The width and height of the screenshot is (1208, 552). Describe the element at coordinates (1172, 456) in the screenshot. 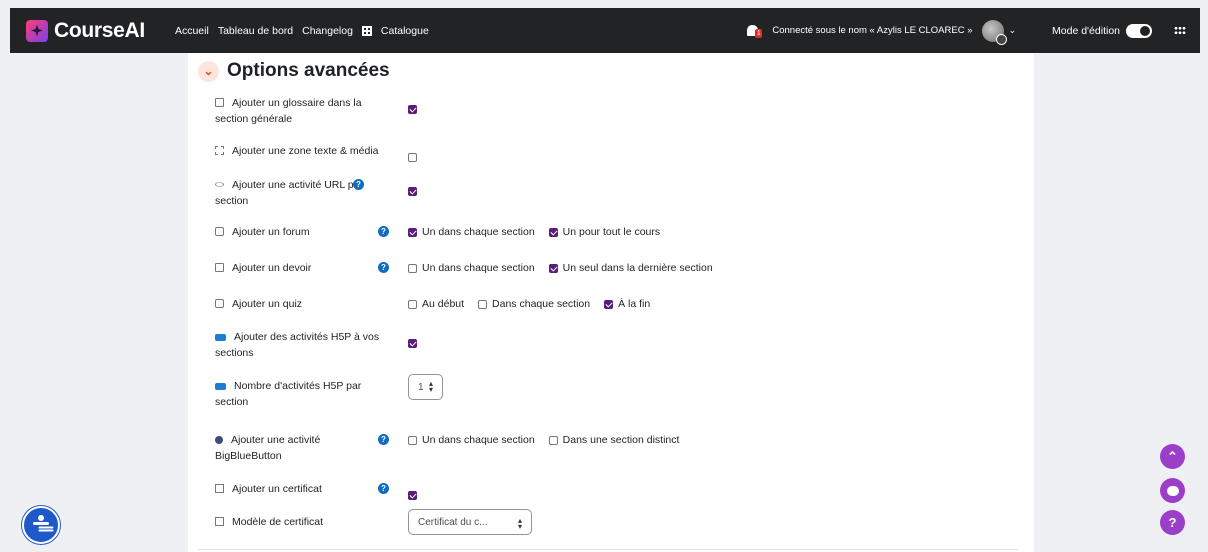

I see `scroll-top-chevron-up-icon: ⌃` at that location.